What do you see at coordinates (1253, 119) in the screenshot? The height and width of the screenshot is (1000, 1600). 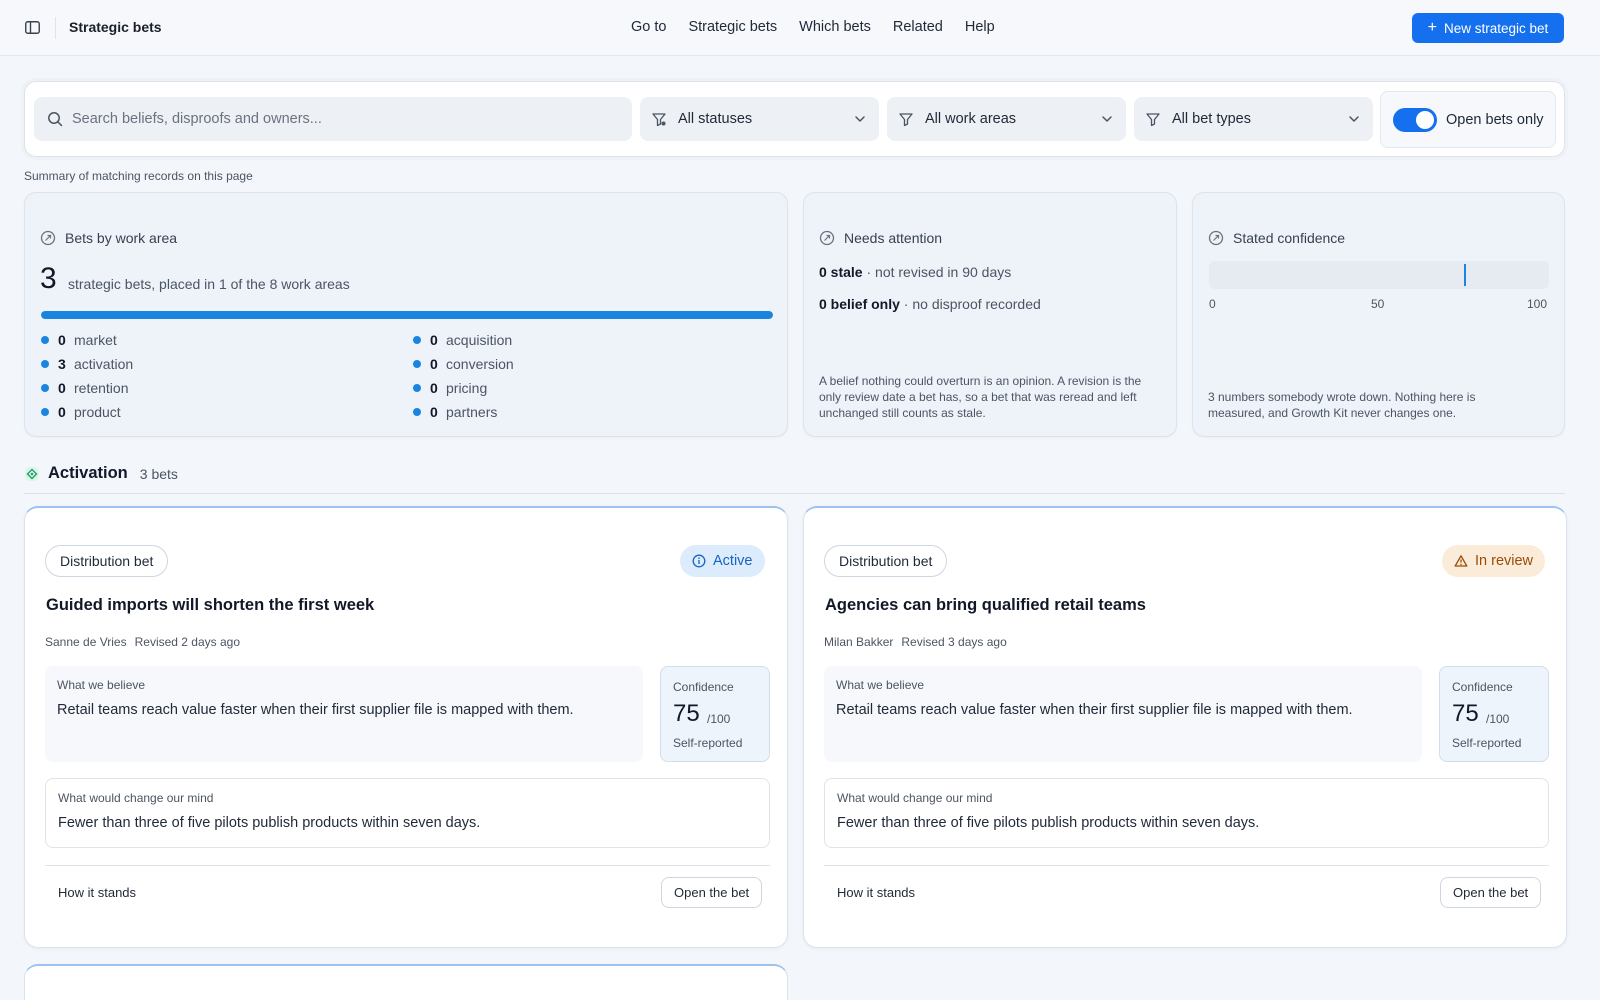 I see `bet-type-filter: All bet types` at bounding box center [1253, 119].